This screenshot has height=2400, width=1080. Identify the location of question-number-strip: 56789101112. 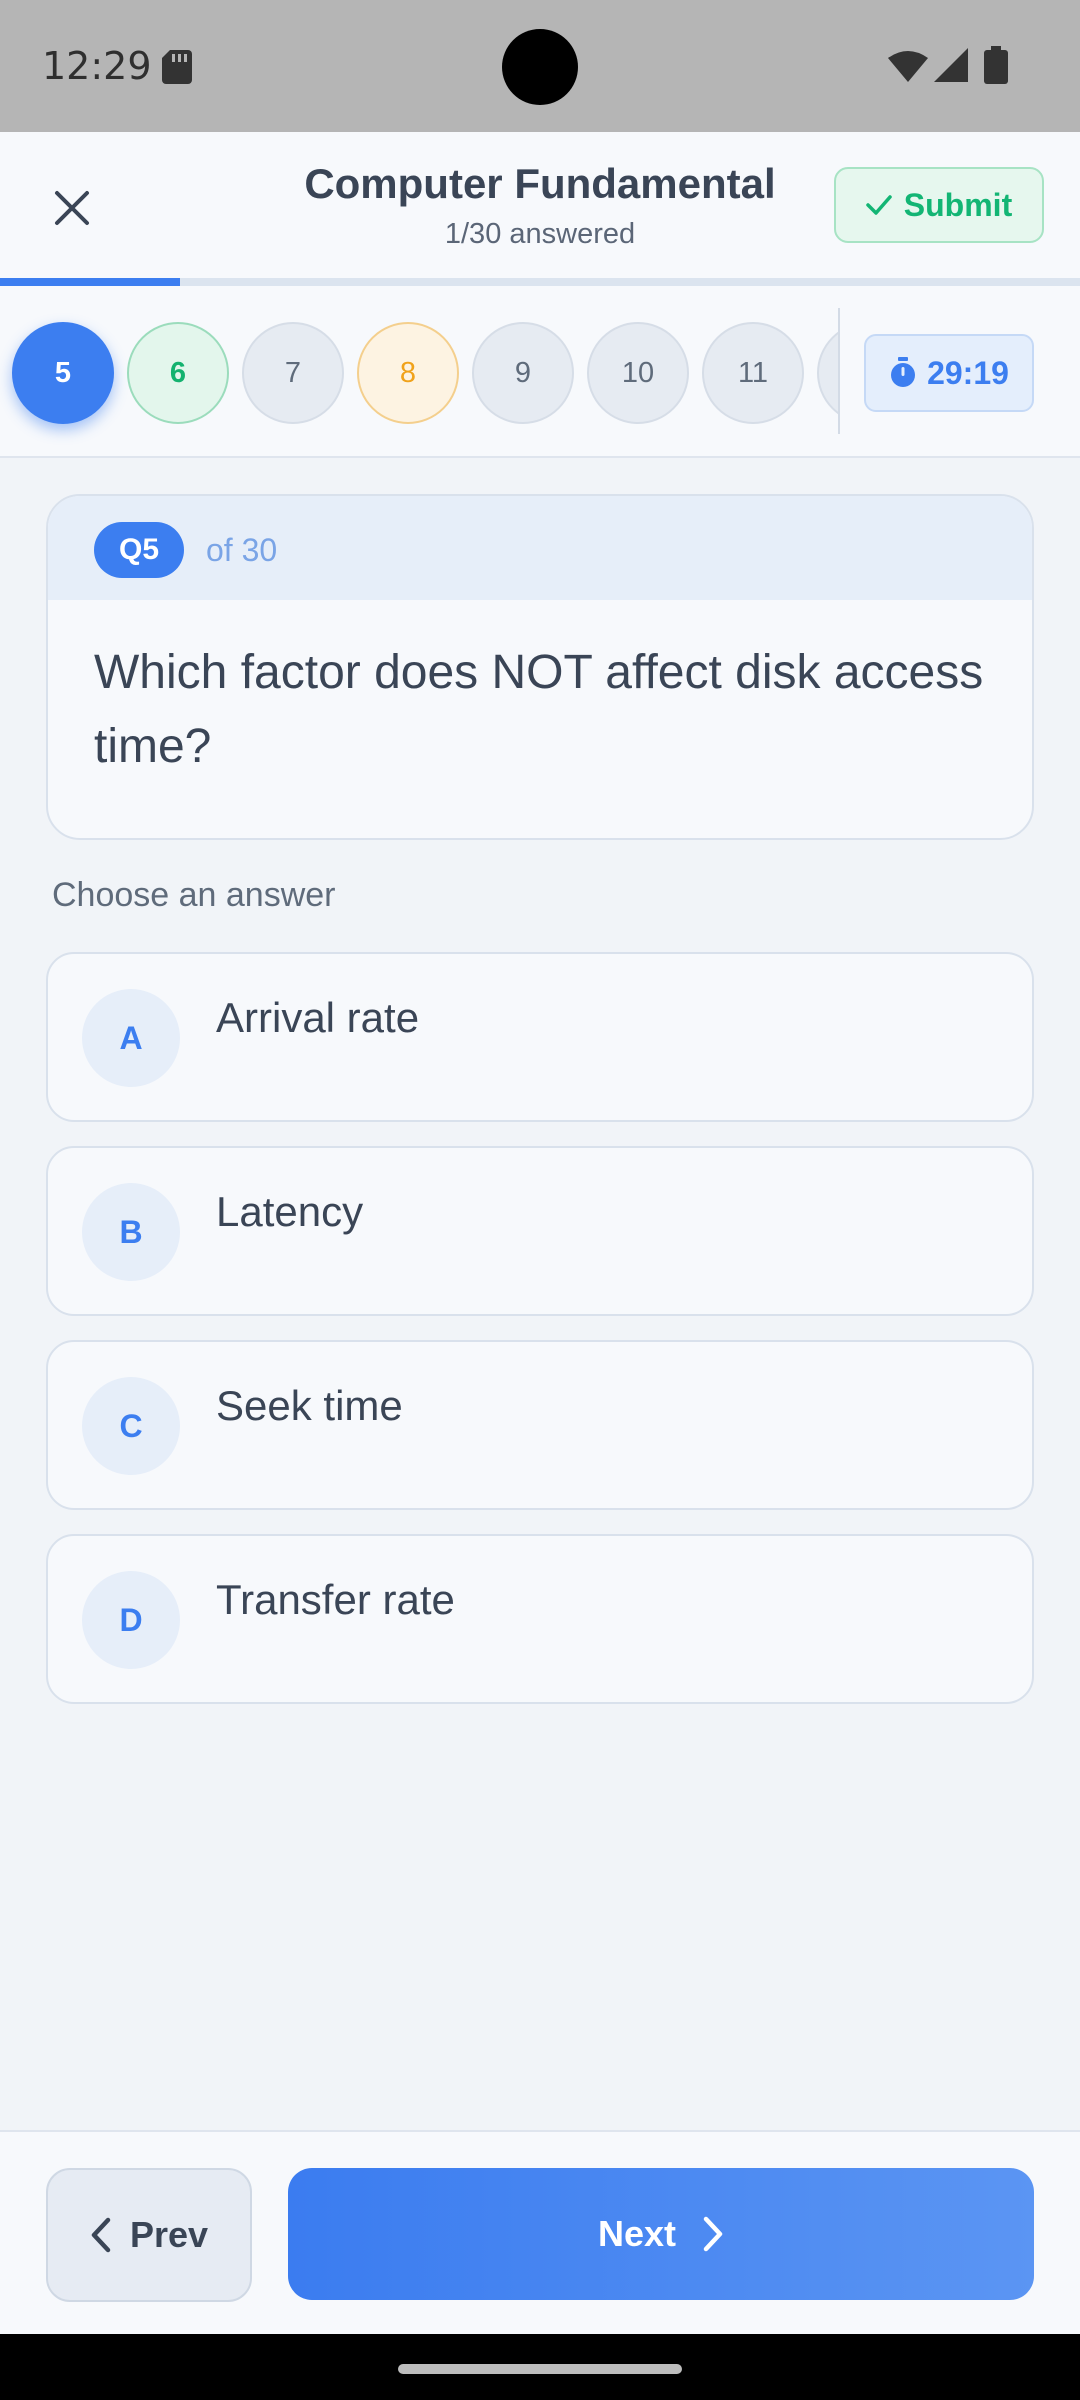
(419, 371).